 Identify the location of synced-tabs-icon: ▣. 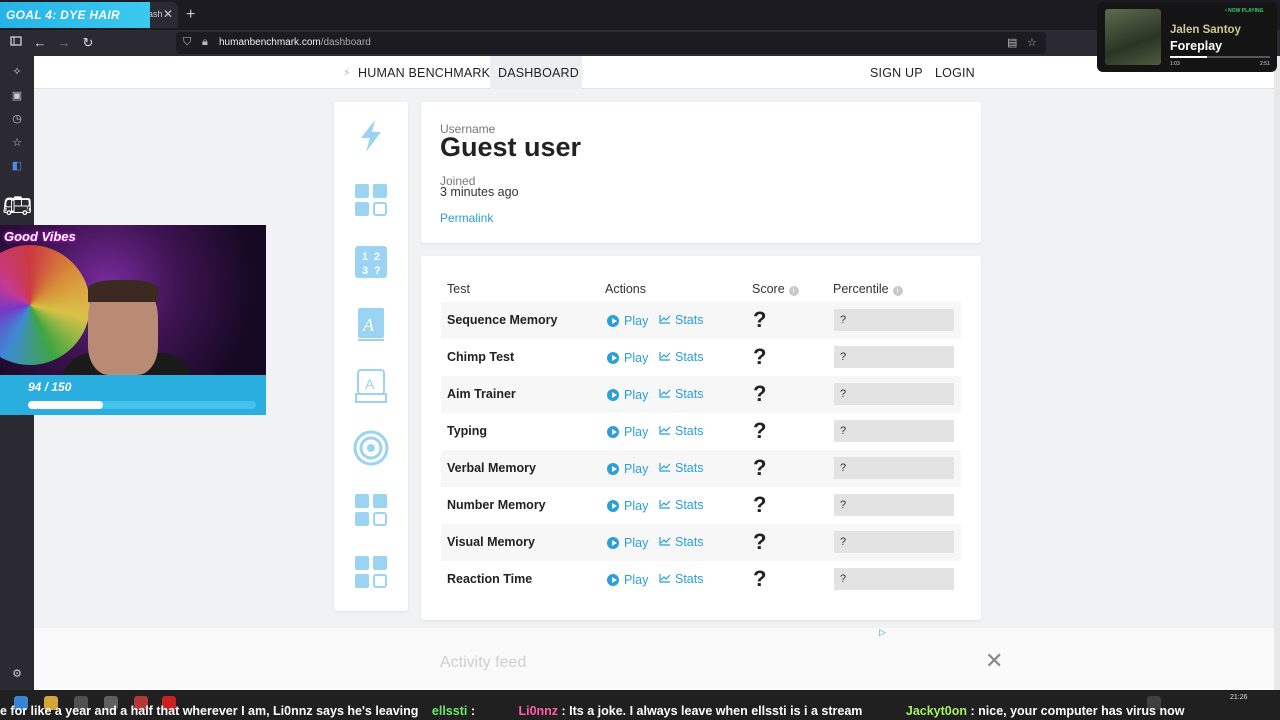
(17, 96).